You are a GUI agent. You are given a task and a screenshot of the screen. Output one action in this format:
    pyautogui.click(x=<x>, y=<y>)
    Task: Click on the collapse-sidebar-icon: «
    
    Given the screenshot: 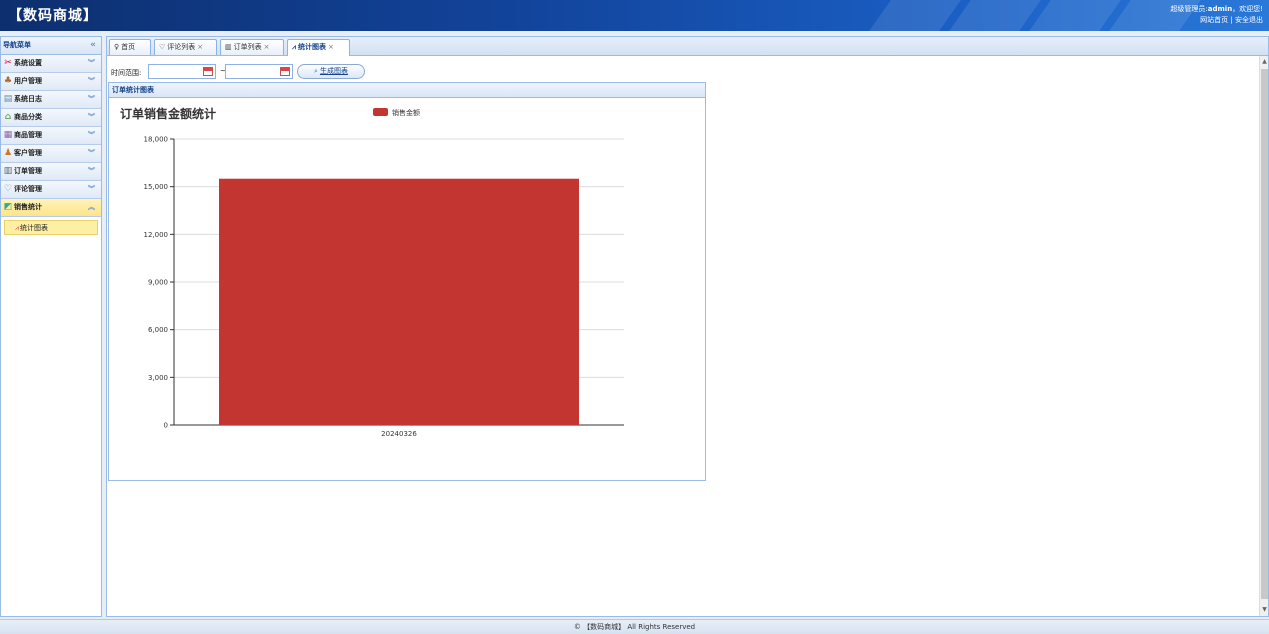 What is the action you would take?
    pyautogui.click(x=93, y=45)
    